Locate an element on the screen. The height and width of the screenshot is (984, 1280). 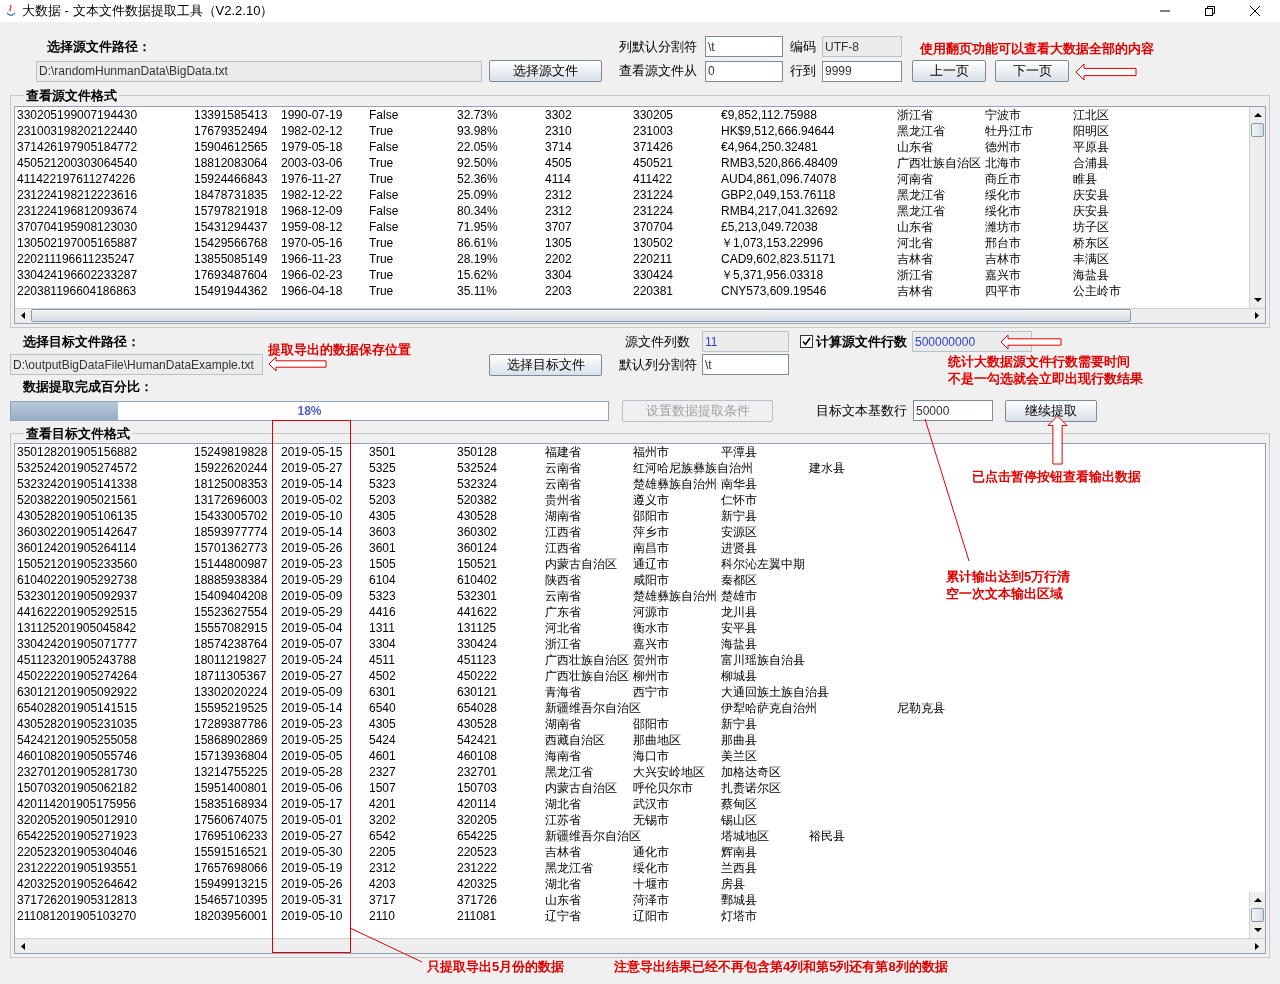
table-cell-text: 6542 is located at coordinates (383, 836).